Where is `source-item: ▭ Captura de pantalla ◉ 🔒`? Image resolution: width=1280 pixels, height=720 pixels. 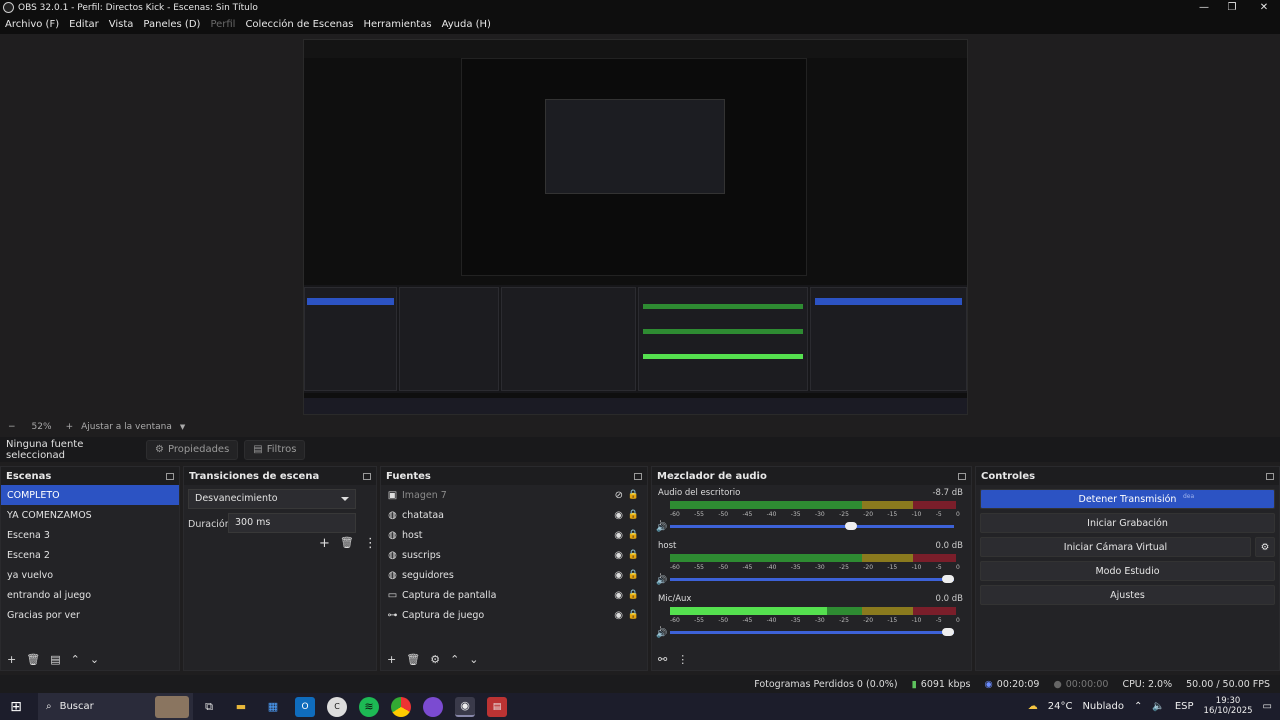
source-item: ▭ Captura de pantalla ◉ 🔒 is located at coordinates (514, 595).